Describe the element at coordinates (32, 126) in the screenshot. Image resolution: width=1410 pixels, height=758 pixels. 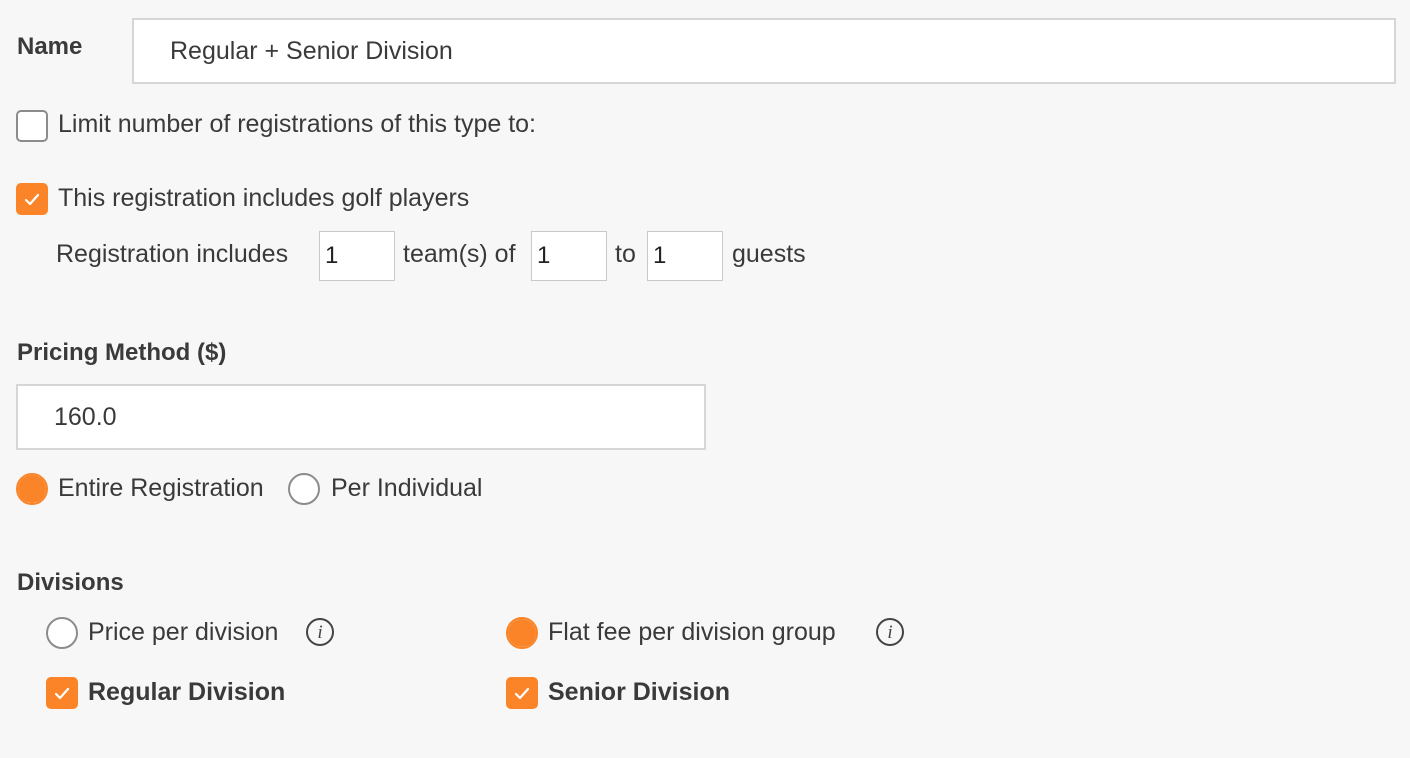
I see `limit-registrations-checkbox` at that location.